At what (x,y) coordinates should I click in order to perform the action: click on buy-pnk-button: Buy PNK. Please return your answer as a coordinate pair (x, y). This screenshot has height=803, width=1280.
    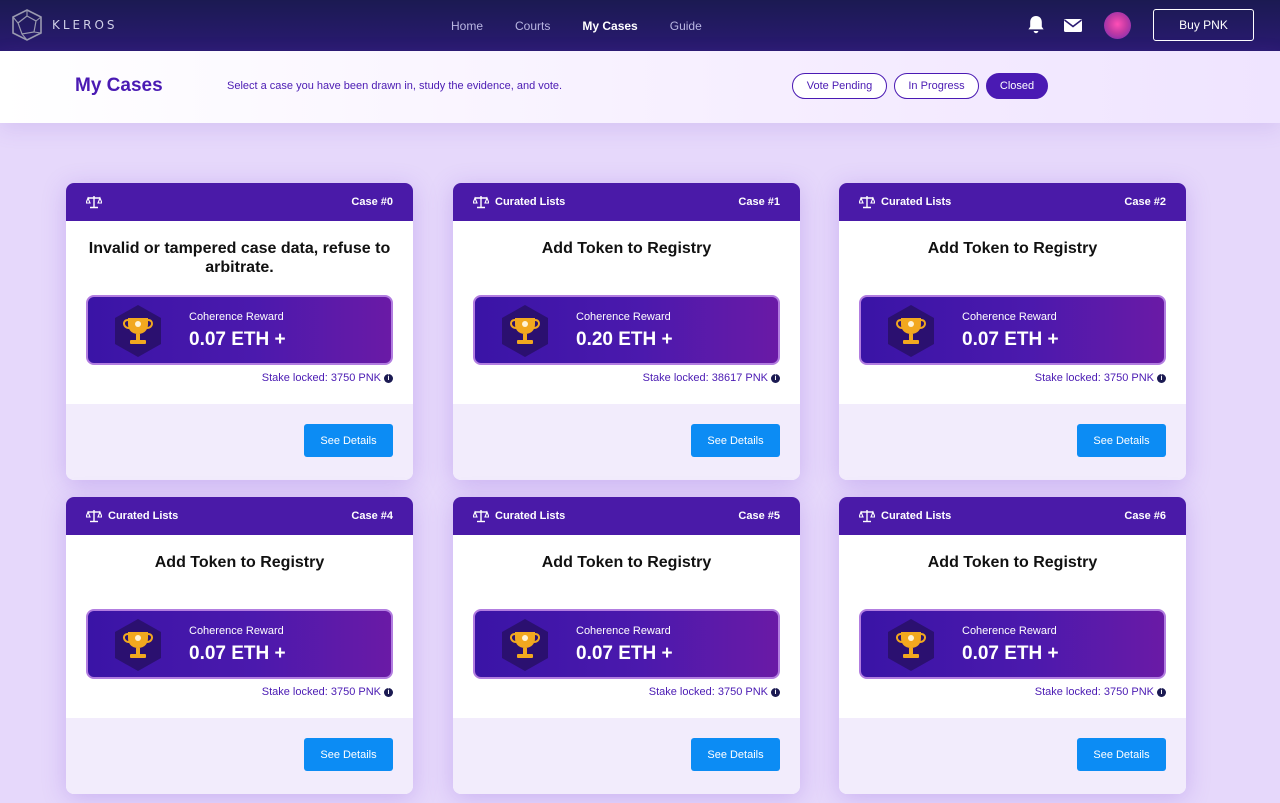
    Looking at the image, I should click on (1203, 25).